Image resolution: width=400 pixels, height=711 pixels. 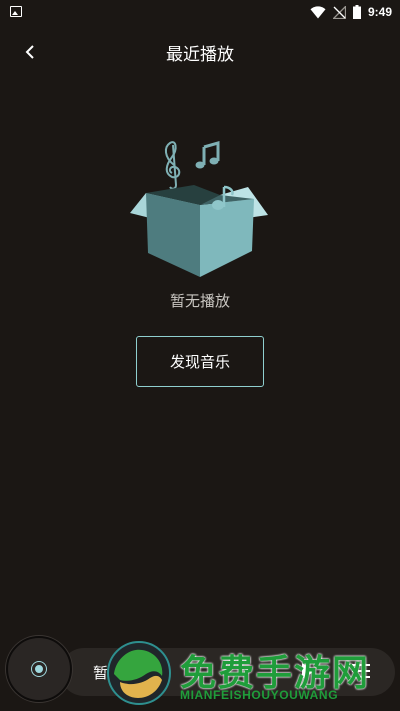 What do you see at coordinates (351, 12) in the screenshot?
I see `status-icons: 9:49` at bounding box center [351, 12].